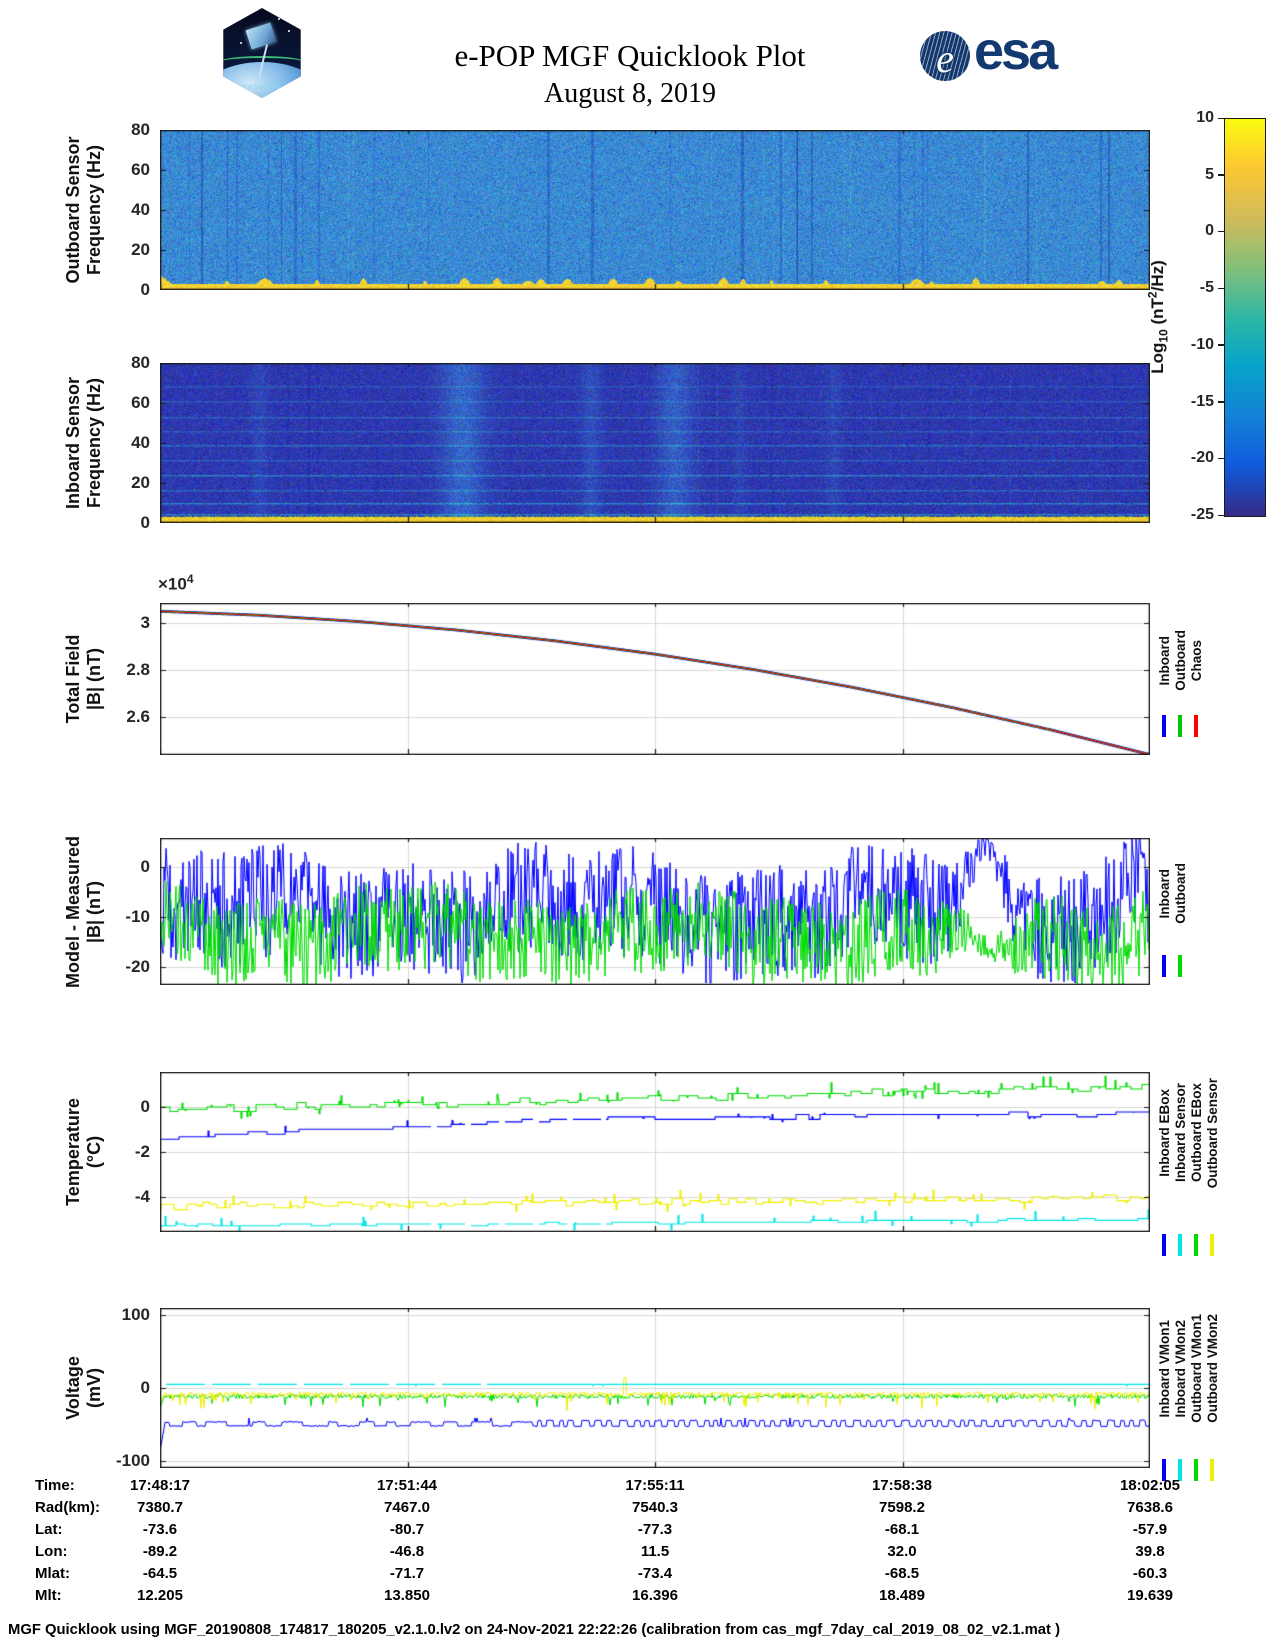 This screenshot has height=1650, width=1275. I want to click on table-row-label: Mlt:, so click(48, 1595).